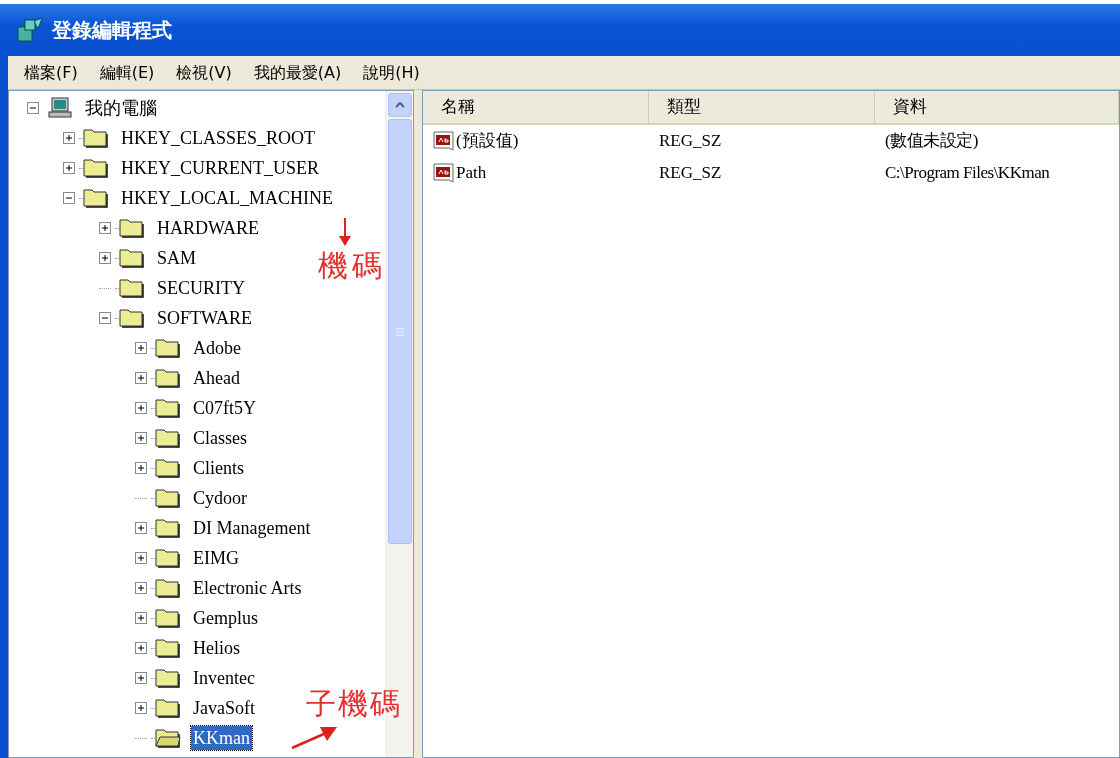 Image resolution: width=1120 pixels, height=758 pixels. I want to click on open-folder-icon, so click(168, 738).